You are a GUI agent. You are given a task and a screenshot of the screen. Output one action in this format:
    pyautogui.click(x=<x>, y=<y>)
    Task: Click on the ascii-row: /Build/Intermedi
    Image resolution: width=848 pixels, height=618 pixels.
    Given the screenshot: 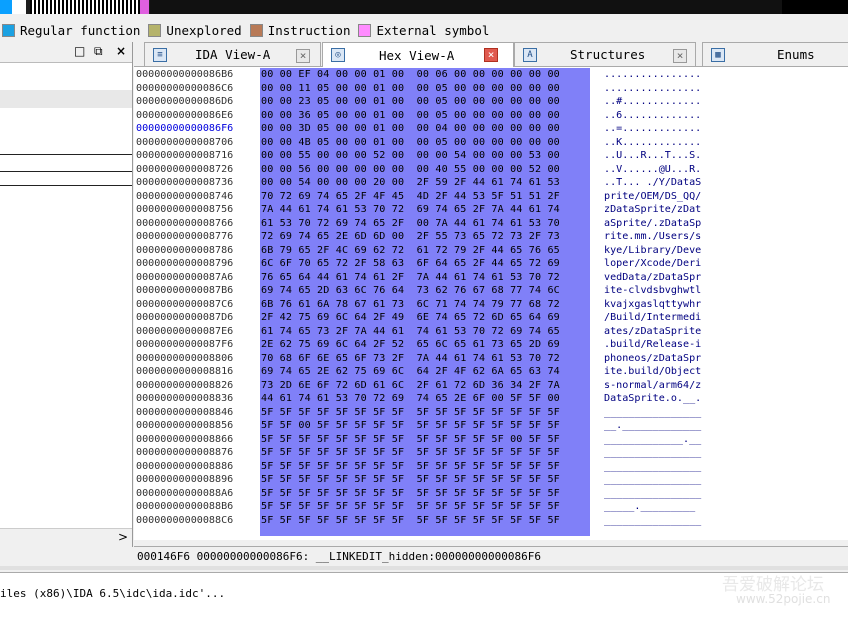 What is the action you would take?
    pyautogui.click(x=660, y=318)
    